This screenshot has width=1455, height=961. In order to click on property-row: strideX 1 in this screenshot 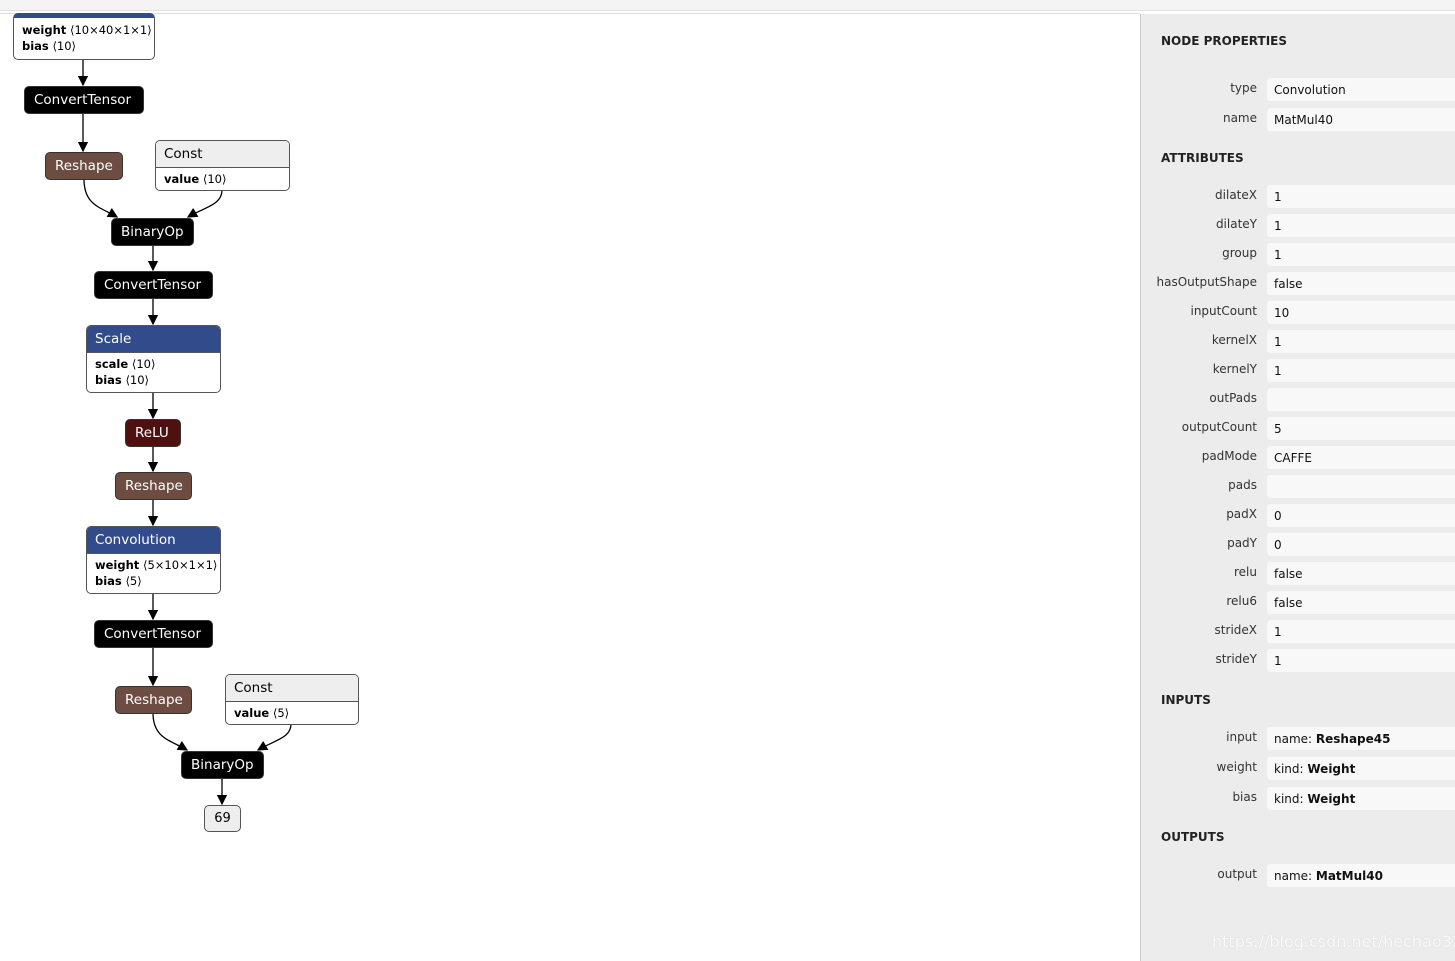, I will do `click(1298, 631)`.